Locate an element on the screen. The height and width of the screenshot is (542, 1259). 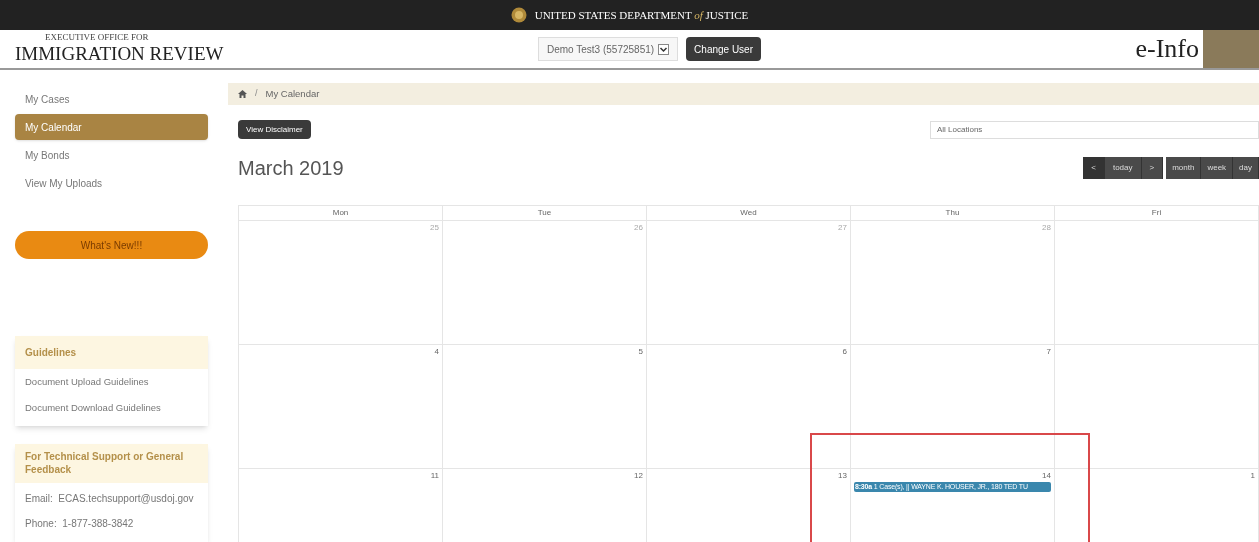
calendar-view-button: month is located at coordinates (1184, 168).